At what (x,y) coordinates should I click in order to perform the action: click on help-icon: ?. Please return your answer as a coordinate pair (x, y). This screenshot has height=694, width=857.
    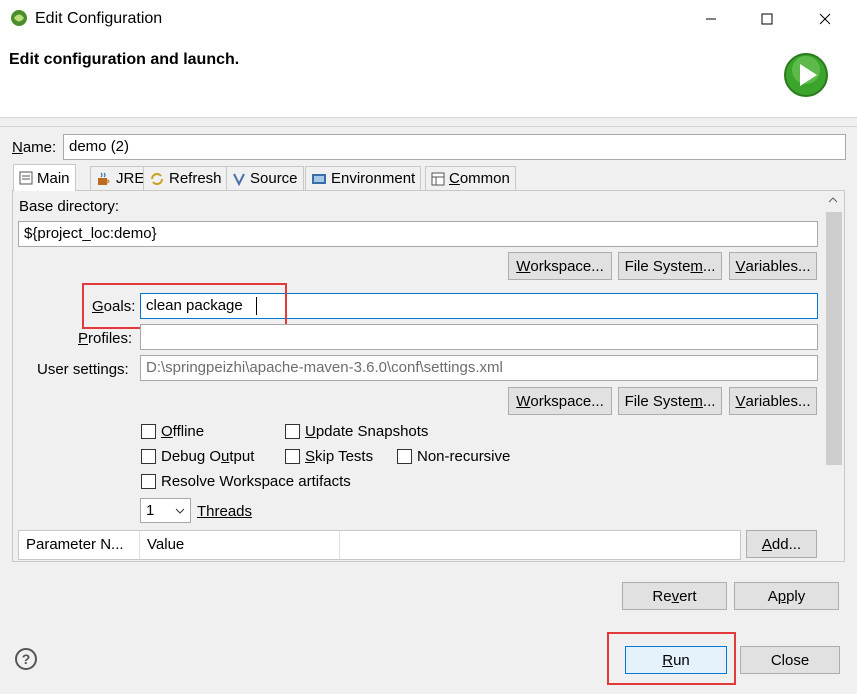
    Looking at the image, I should click on (26, 659).